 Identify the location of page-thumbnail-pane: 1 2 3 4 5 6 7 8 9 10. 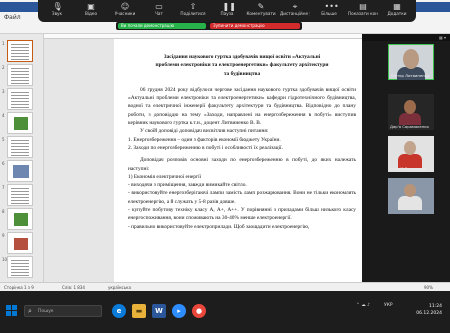
(22, 158).